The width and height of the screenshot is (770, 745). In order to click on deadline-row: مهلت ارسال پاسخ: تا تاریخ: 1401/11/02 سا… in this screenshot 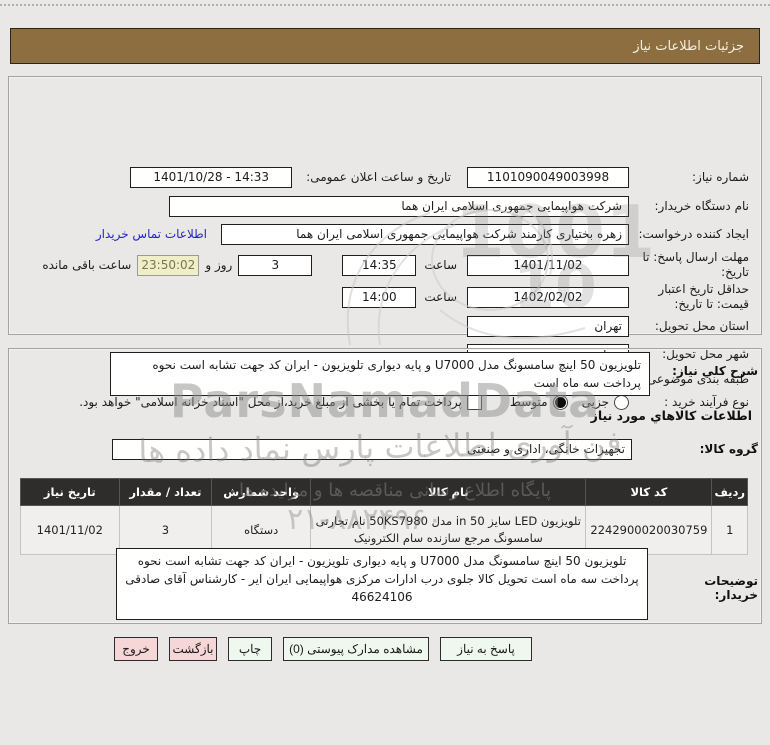, I will do `click(385, 265)`.